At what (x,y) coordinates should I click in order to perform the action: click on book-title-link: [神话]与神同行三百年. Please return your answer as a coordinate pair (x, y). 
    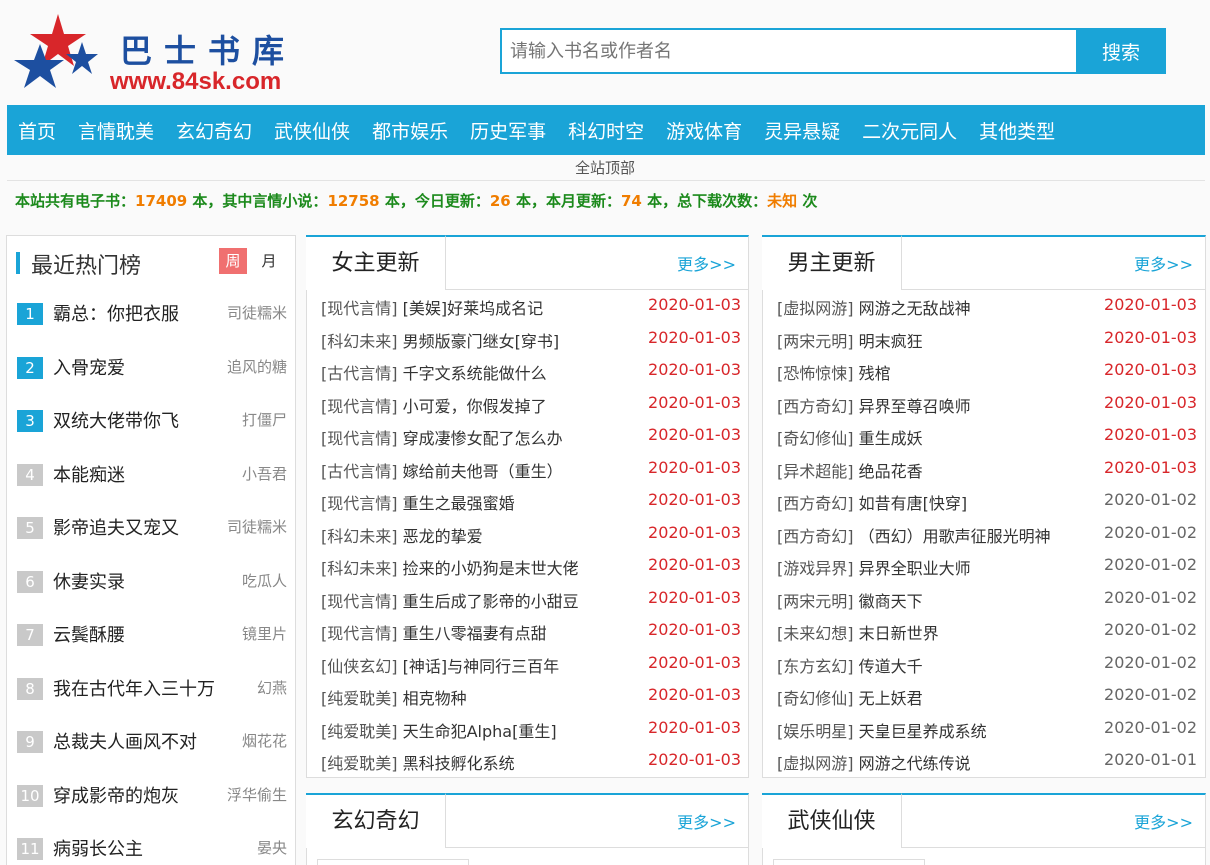
    Looking at the image, I should click on (481, 666).